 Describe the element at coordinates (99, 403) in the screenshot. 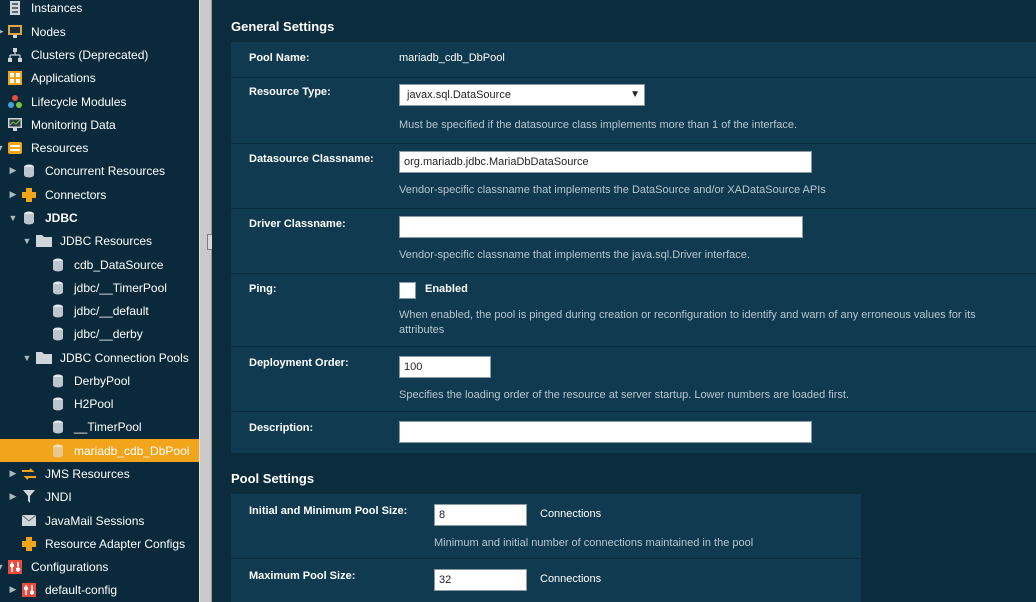

I see `tree-item-h2pool: H2Pool` at that location.